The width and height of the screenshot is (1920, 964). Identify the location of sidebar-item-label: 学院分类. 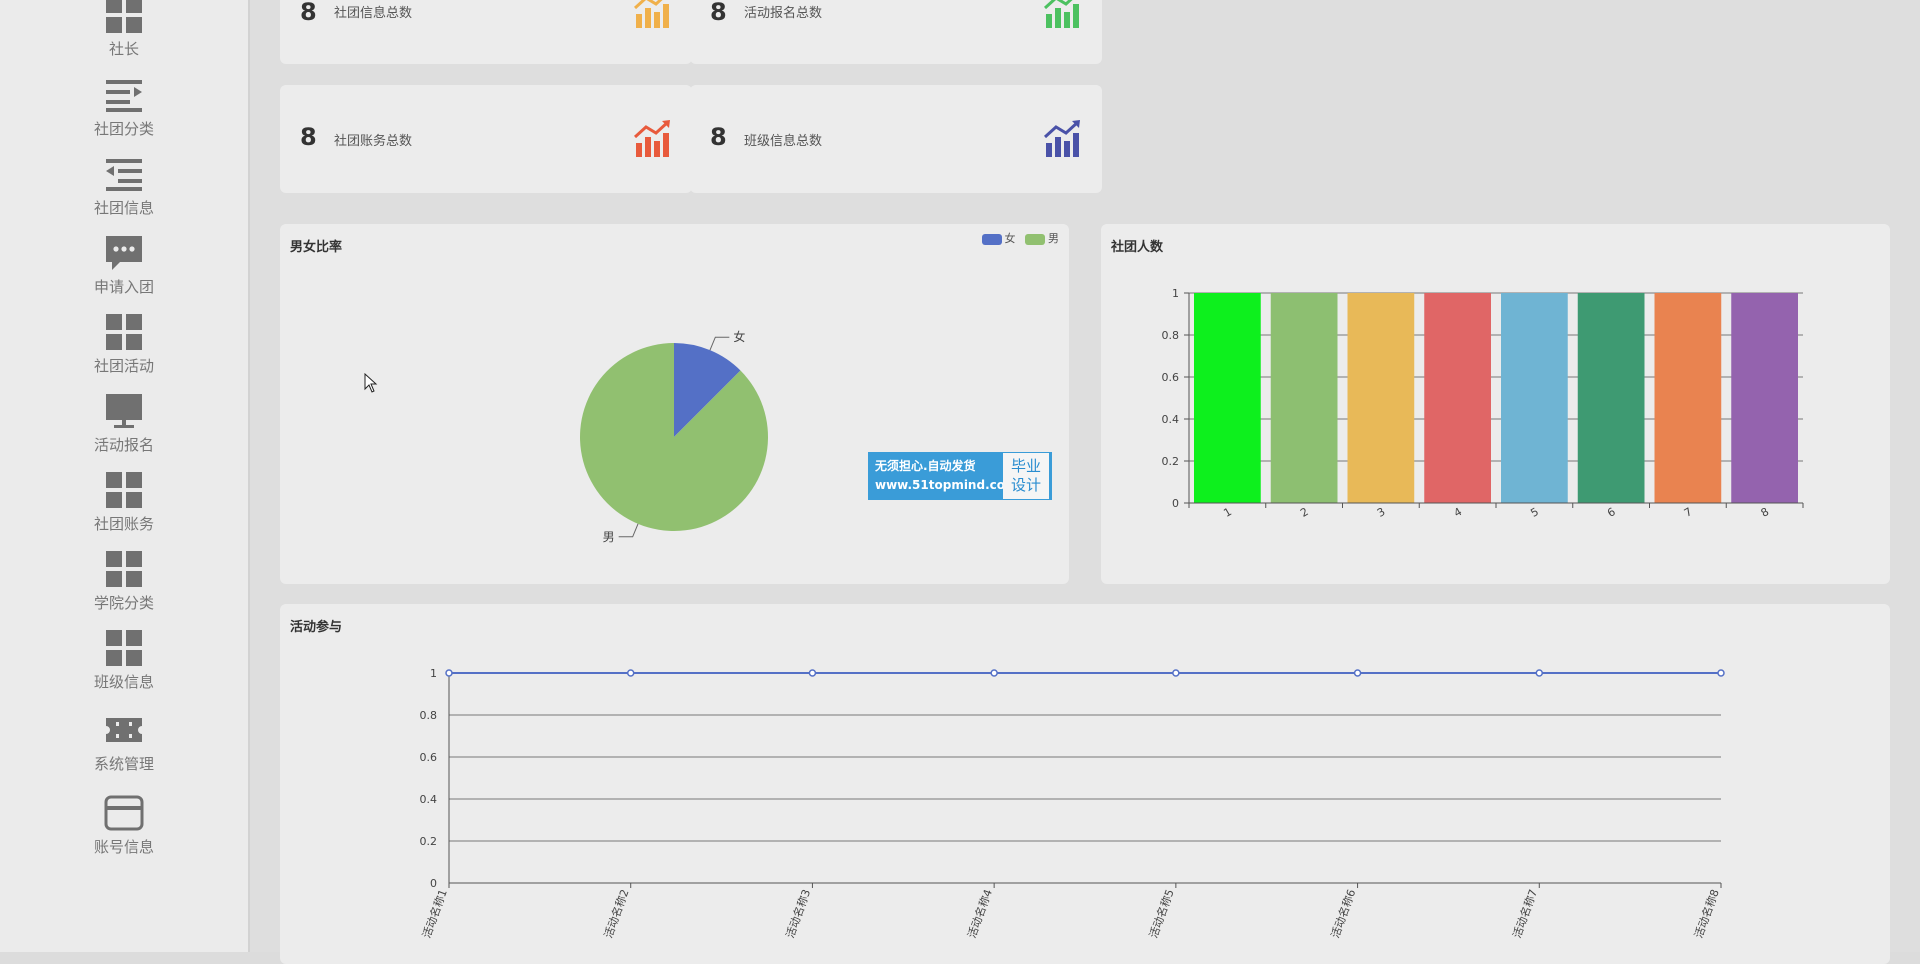
(123, 603).